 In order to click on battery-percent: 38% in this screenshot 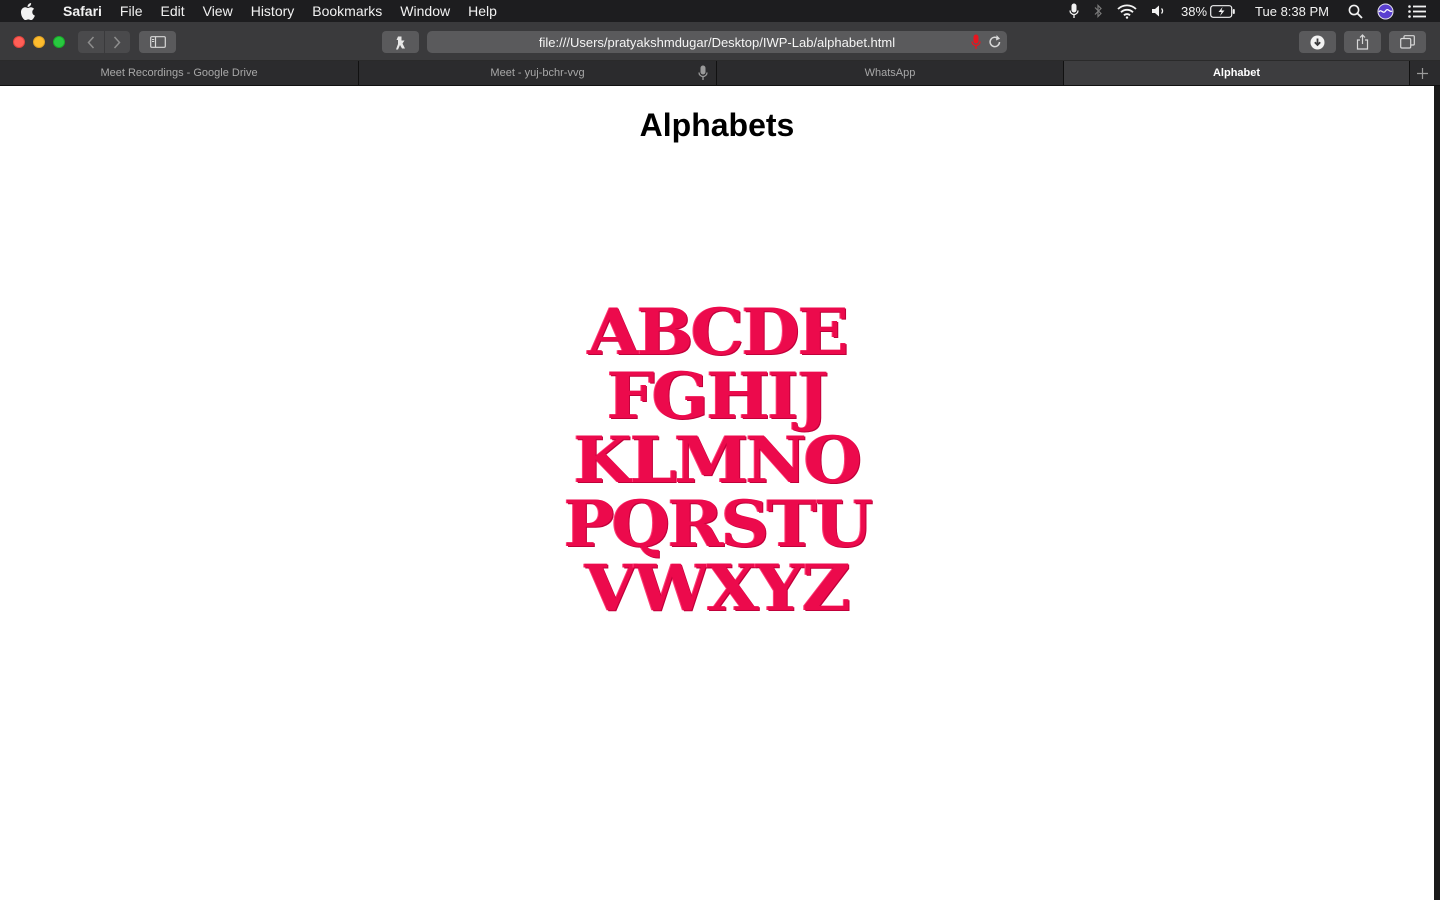, I will do `click(1194, 11)`.